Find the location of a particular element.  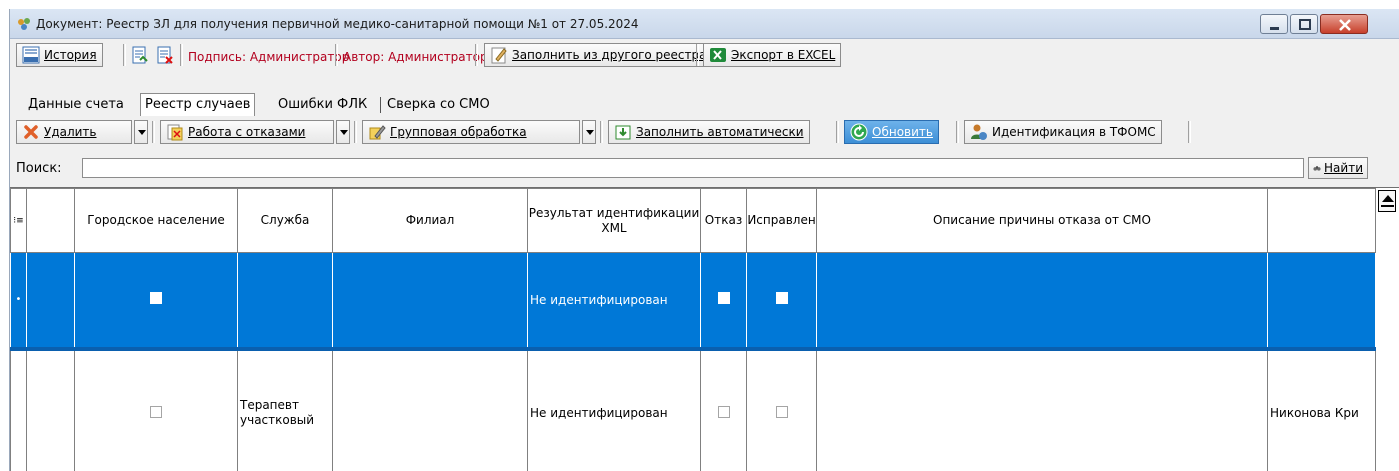

delete-button: Удалить is located at coordinates (74, 132).